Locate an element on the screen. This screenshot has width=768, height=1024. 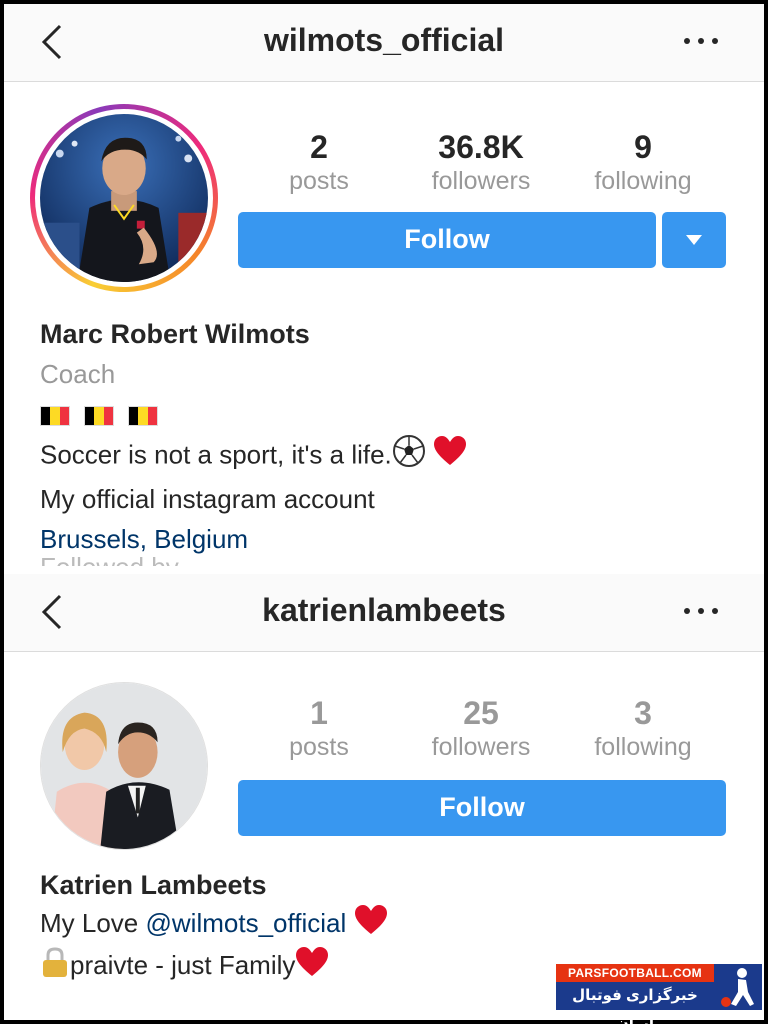
bio-text: praivte - just Family is located at coordinates (183, 965).